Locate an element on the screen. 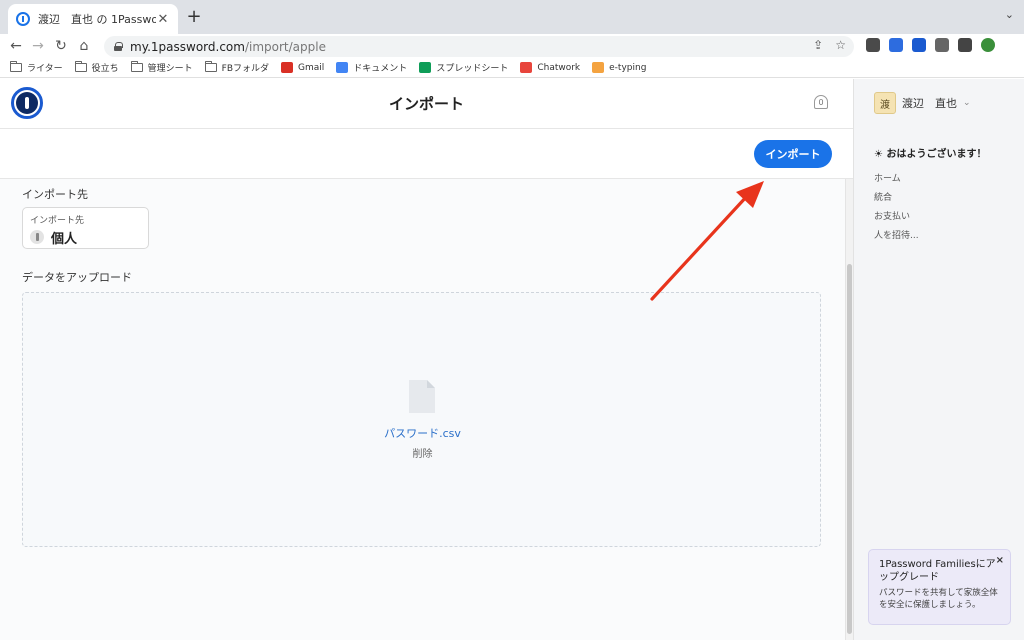  bookmark-label: Chatwork is located at coordinates (559, 67).